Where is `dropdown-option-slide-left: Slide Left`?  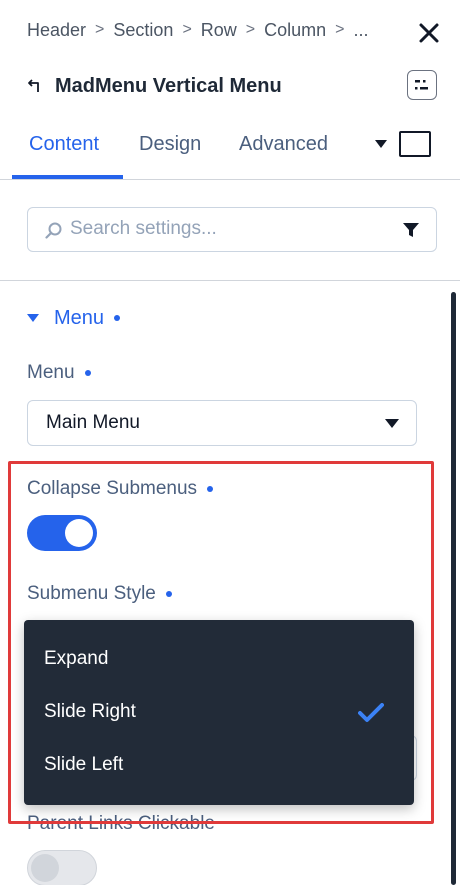
dropdown-option-slide-left: Slide Left is located at coordinates (83, 765).